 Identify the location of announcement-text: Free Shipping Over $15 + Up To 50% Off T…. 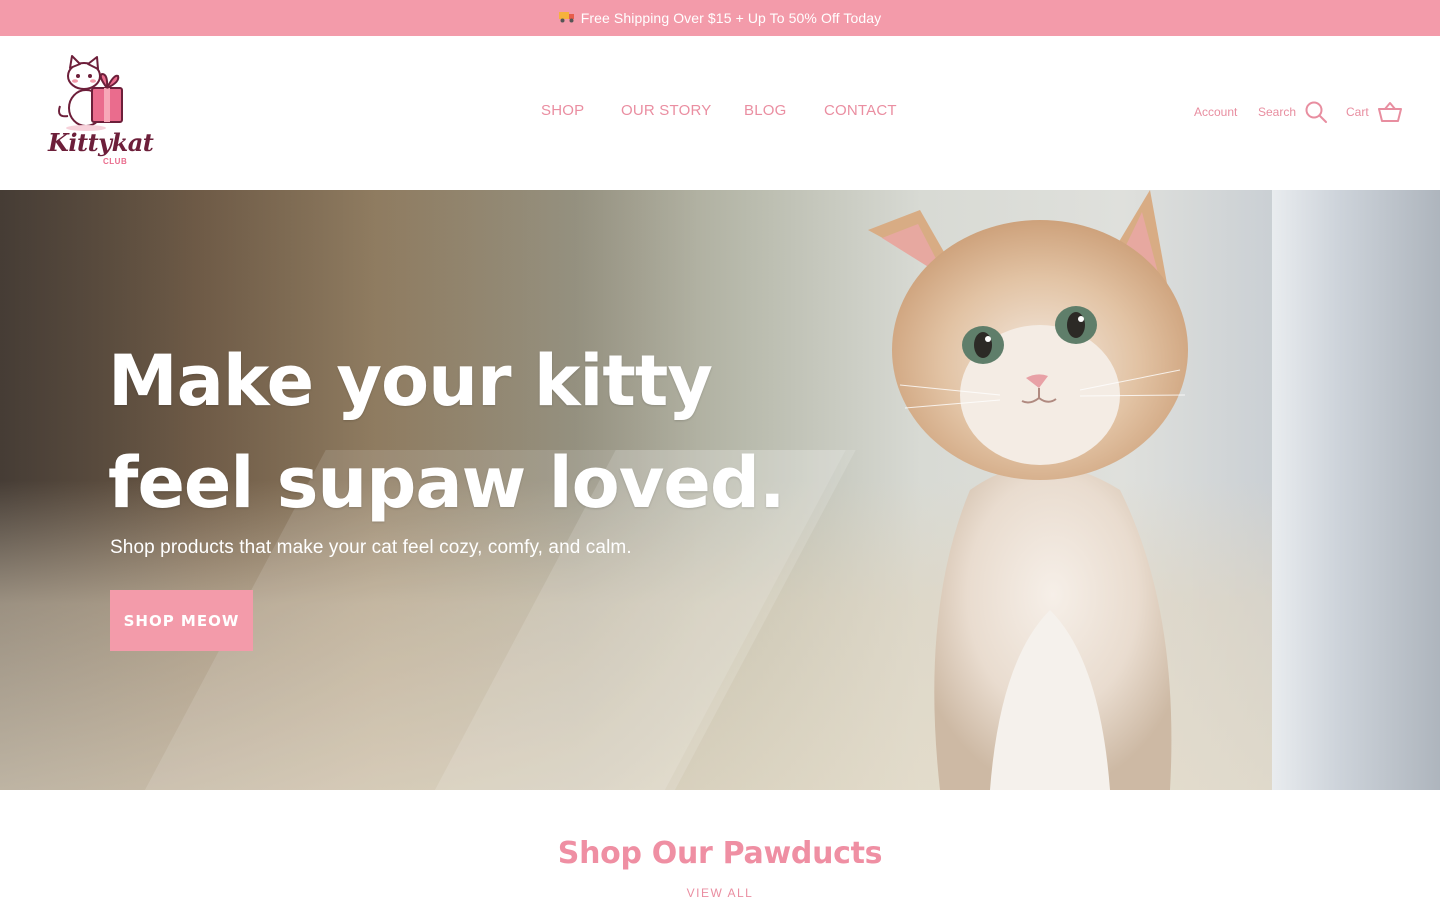
(731, 18).